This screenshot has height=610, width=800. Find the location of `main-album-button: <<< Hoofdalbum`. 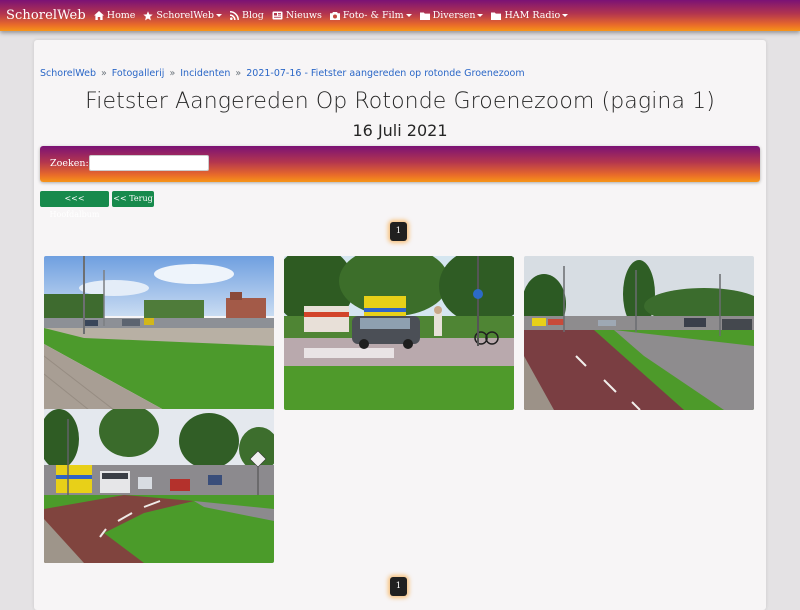

main-album-button: <<< Hoofdalbum is located at coordinates (74, 205).